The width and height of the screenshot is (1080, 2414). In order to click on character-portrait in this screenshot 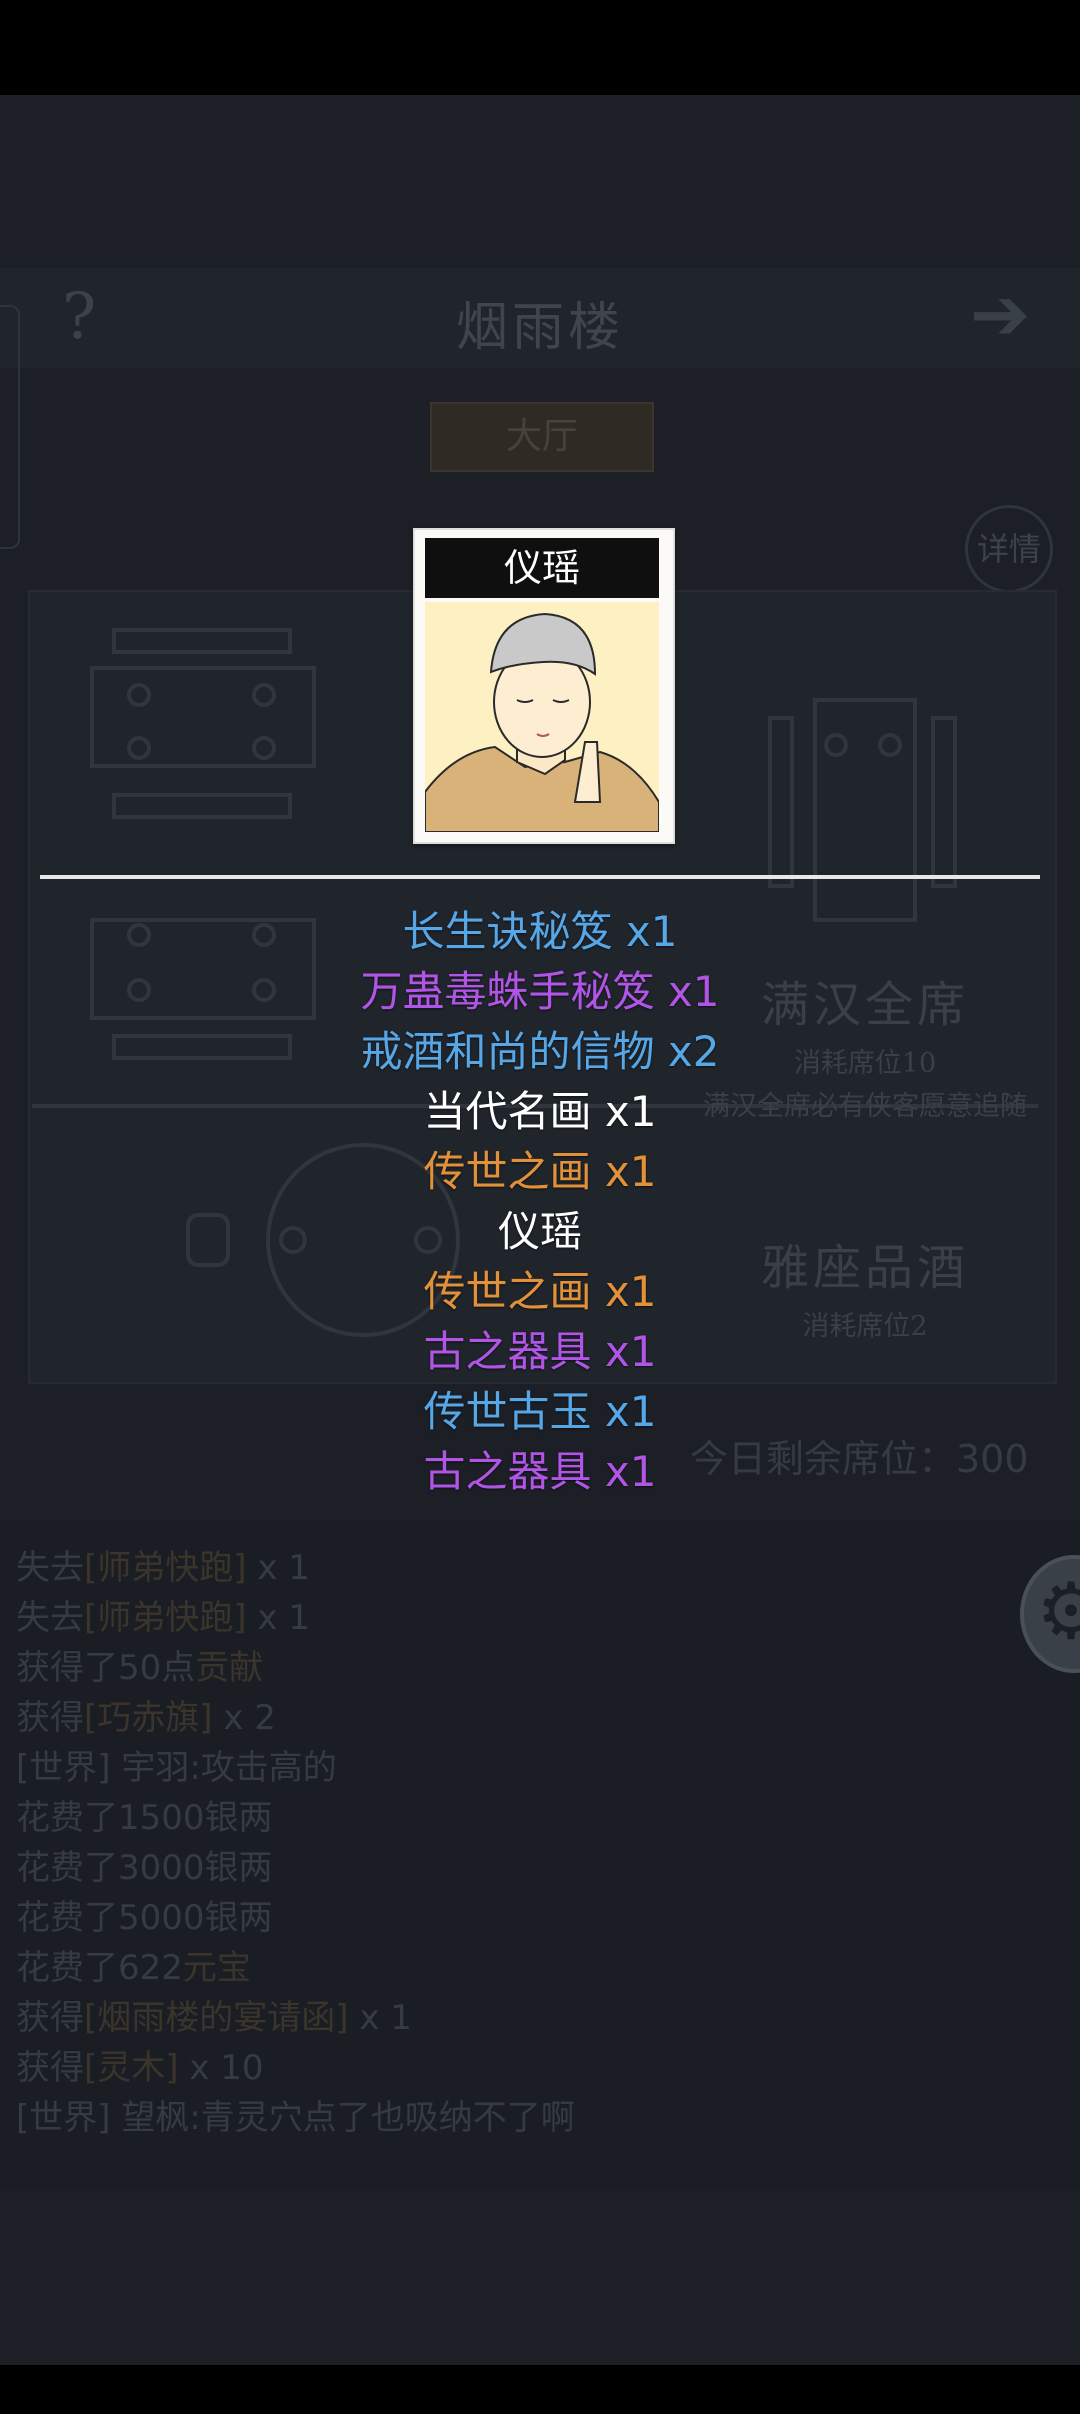, I will do `click(542, 717)`.